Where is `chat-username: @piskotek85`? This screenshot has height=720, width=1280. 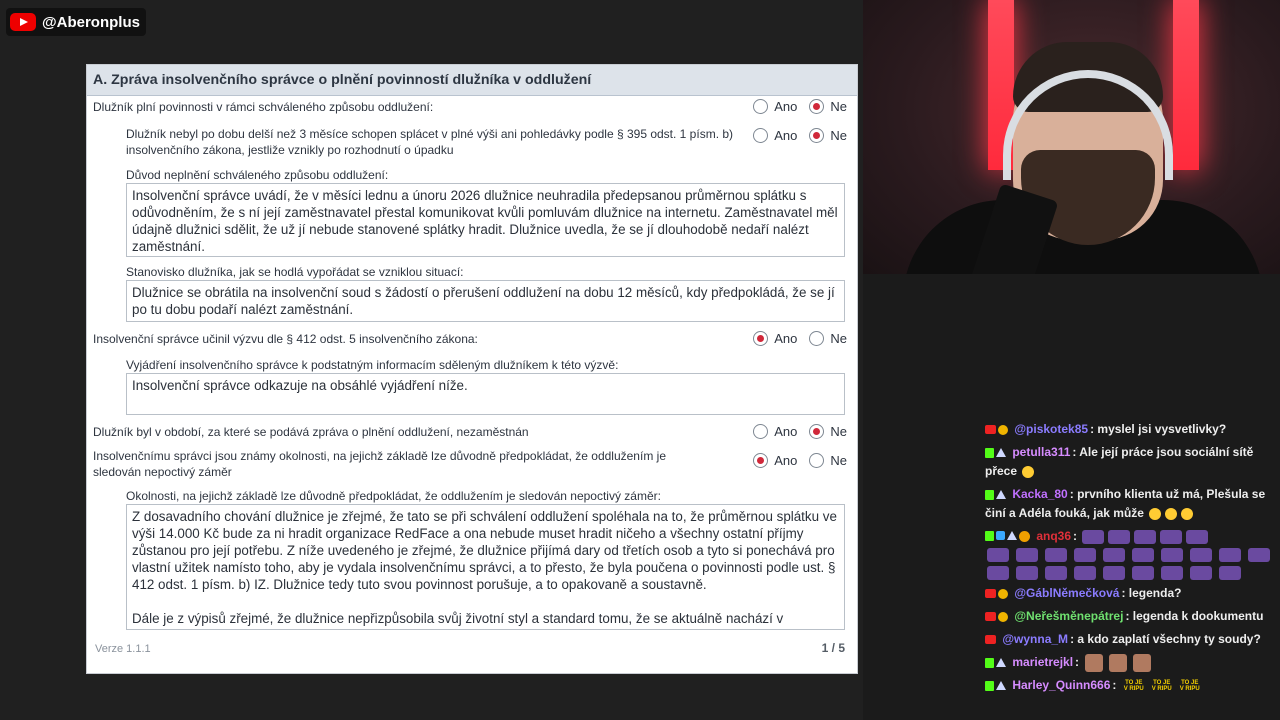 chat-username: @piskotek85 is located at coordinates (1051, 429).